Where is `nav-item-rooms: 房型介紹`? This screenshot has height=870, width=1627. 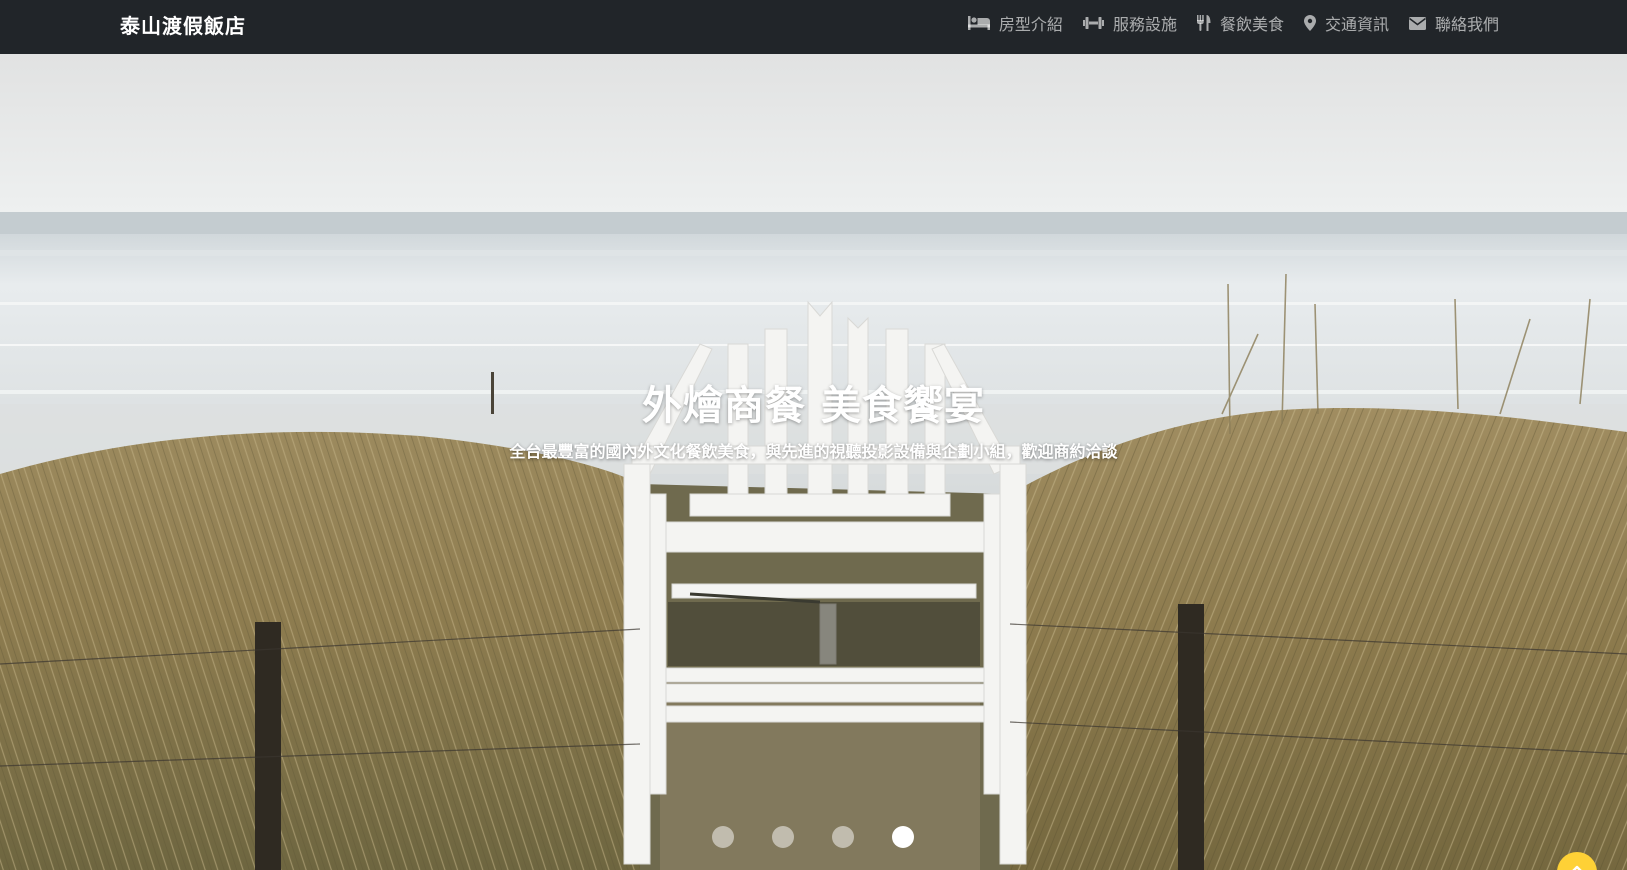
nav-item-rooms: 房型介紹 is located at coordinates (1015, 23).